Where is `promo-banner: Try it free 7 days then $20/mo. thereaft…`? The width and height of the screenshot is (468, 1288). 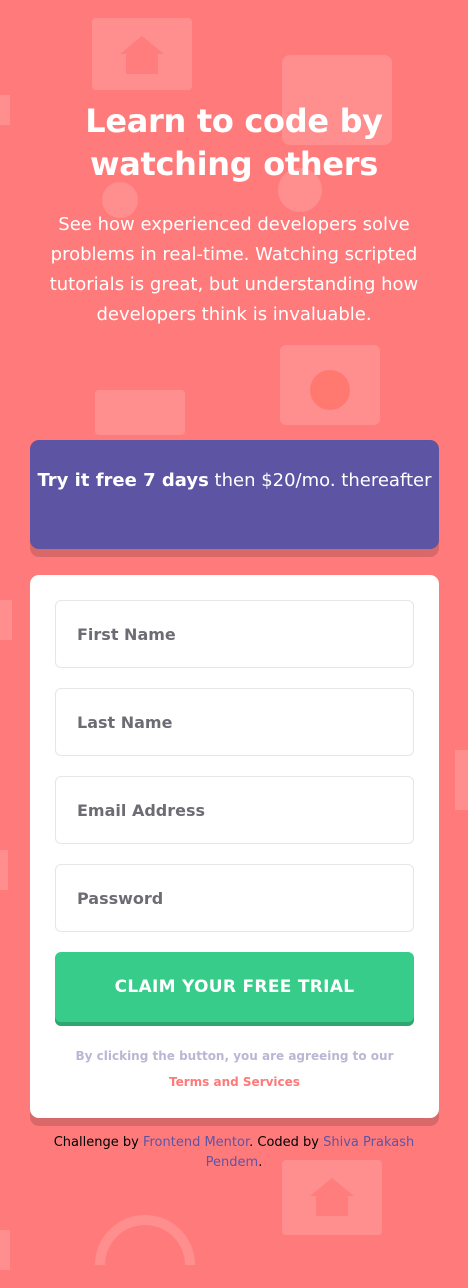 promo-banner: Try it free 7 days then $20/mo. thereaft… is located at coordinates (234, 494).